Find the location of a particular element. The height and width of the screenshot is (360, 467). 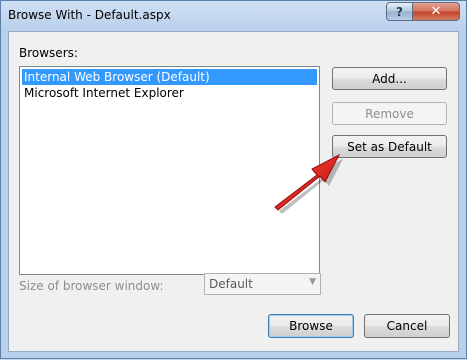

browsers-label: Browsers: is located at coordinates (48, 53).